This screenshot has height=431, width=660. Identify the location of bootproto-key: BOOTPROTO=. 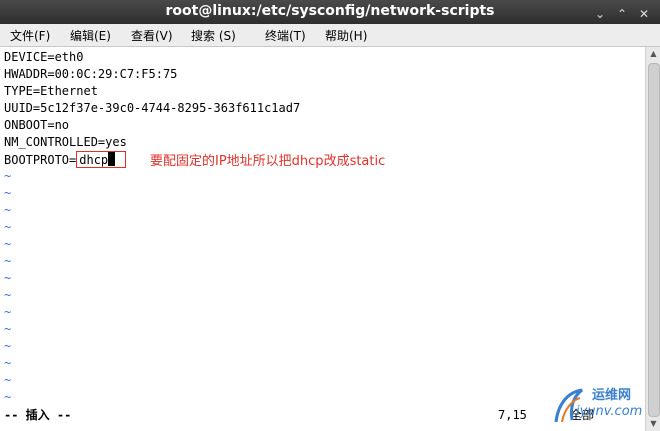
(40, 160).